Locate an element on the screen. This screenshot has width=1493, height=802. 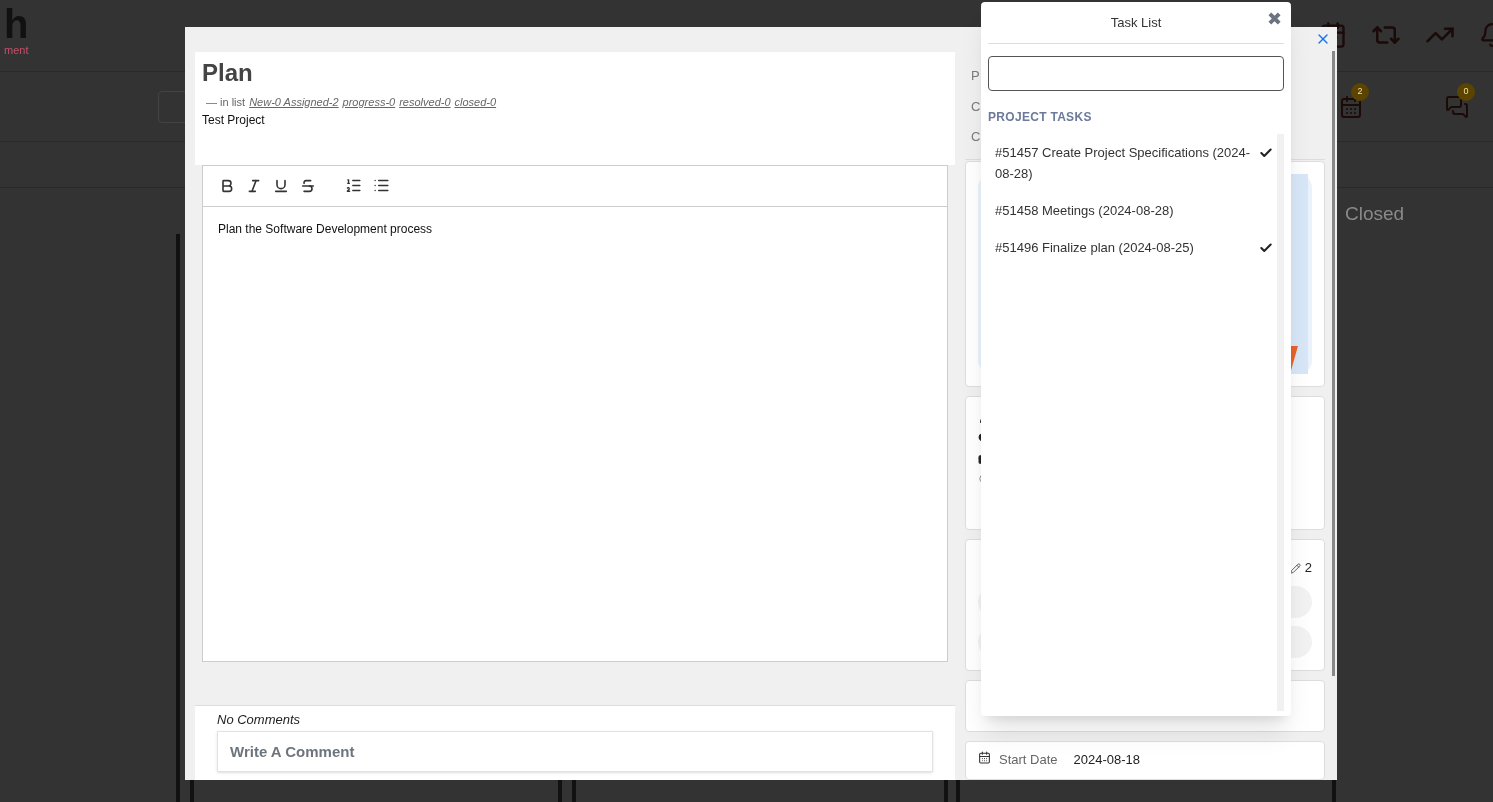
logo-tagline: ment is located at coordinates (16, 50).